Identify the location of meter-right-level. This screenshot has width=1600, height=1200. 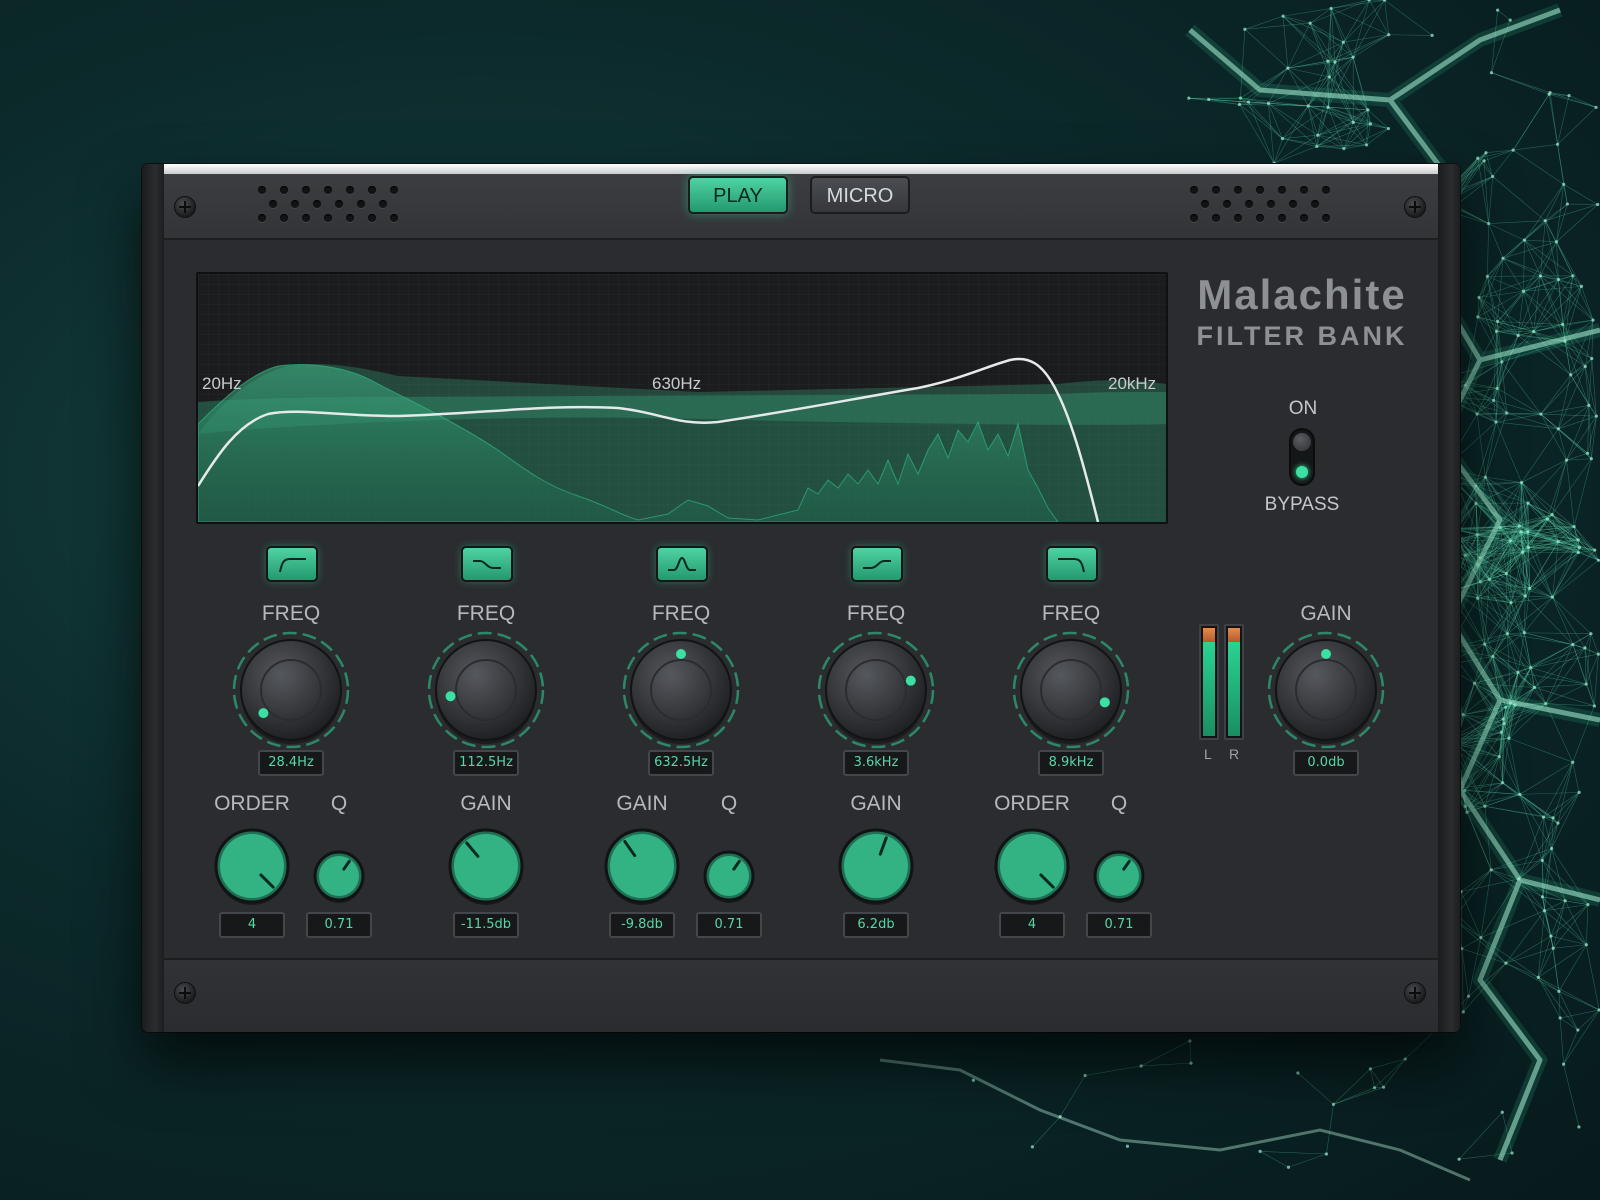
(1234, 688).